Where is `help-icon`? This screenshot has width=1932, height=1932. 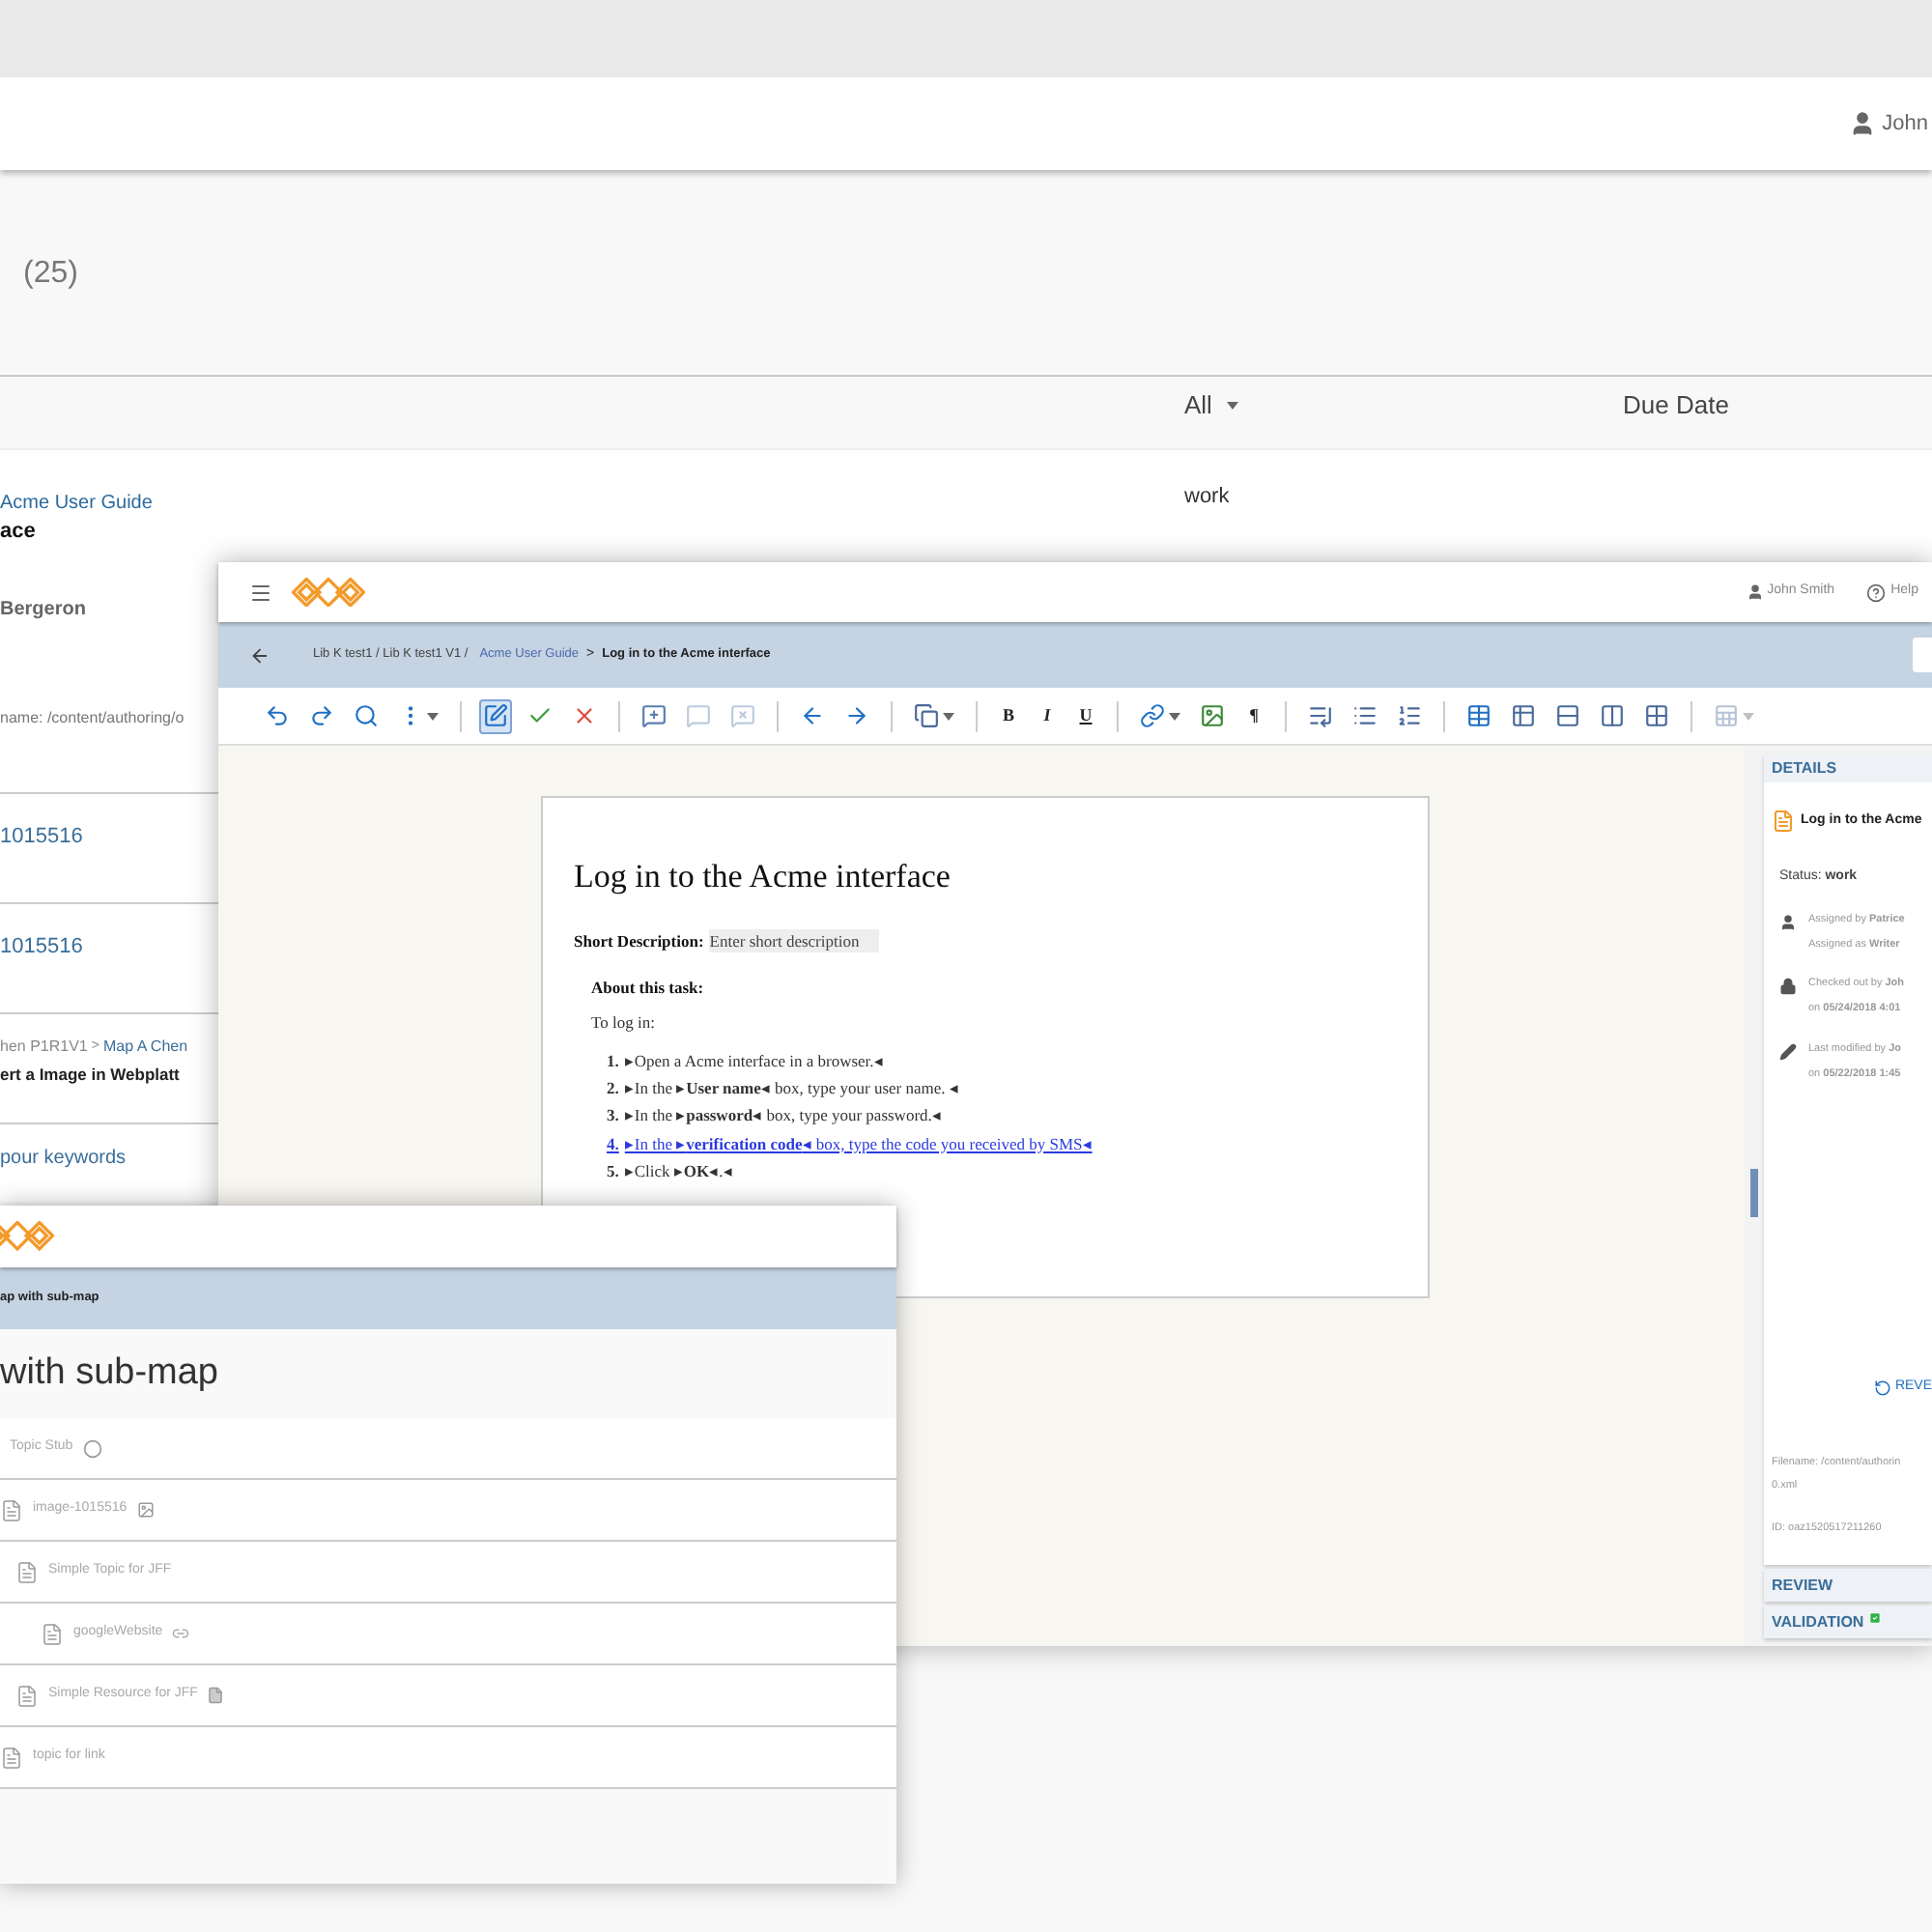
help-icon is located at coordinates (1875, 592).